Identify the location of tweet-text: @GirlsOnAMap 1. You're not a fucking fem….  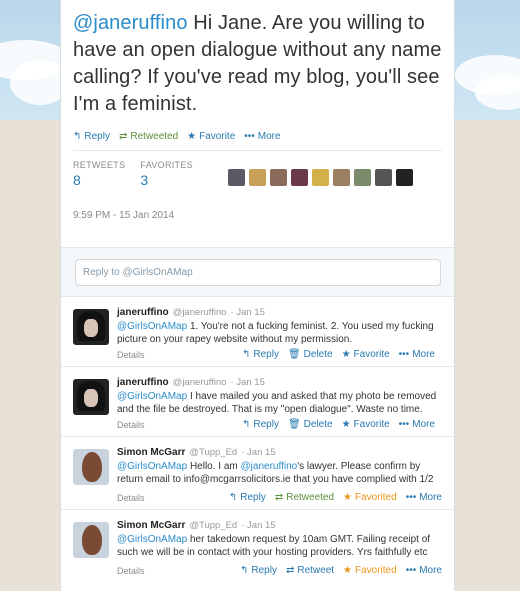
(275, 333).